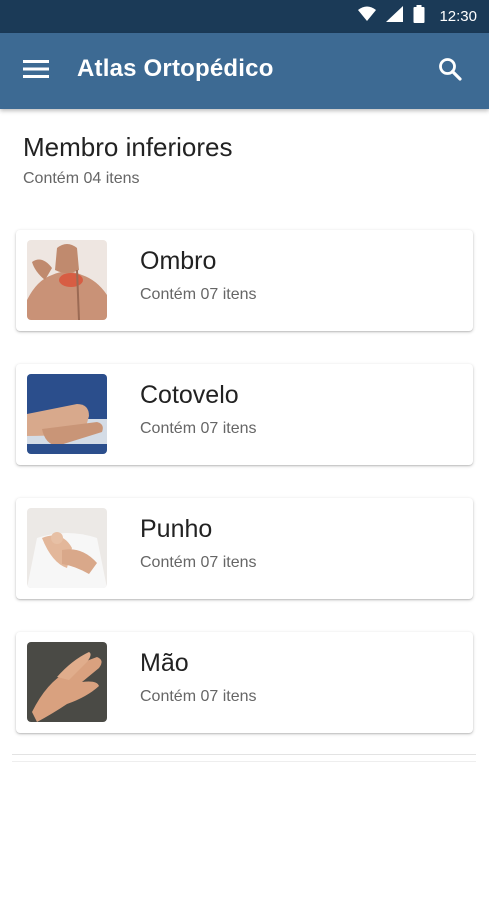 This screenshot has width=489, height=900. Describe the element at coordinates (458, 16) in the screenshot. I see `status-time: 12:30` at that location.